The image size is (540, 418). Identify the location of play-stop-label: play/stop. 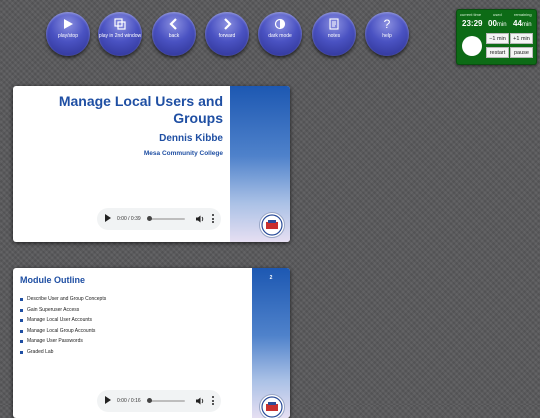
(67, 36).